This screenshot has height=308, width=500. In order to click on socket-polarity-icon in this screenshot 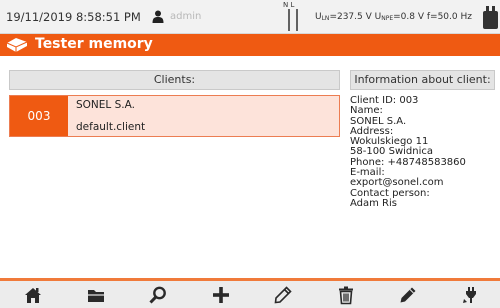, I will do `click(293, 20)`.